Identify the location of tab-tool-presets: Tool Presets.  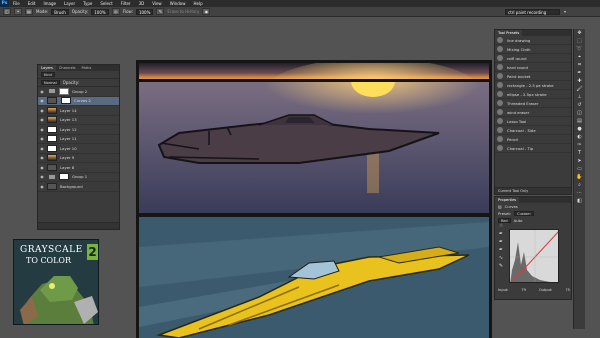
(509, 33).